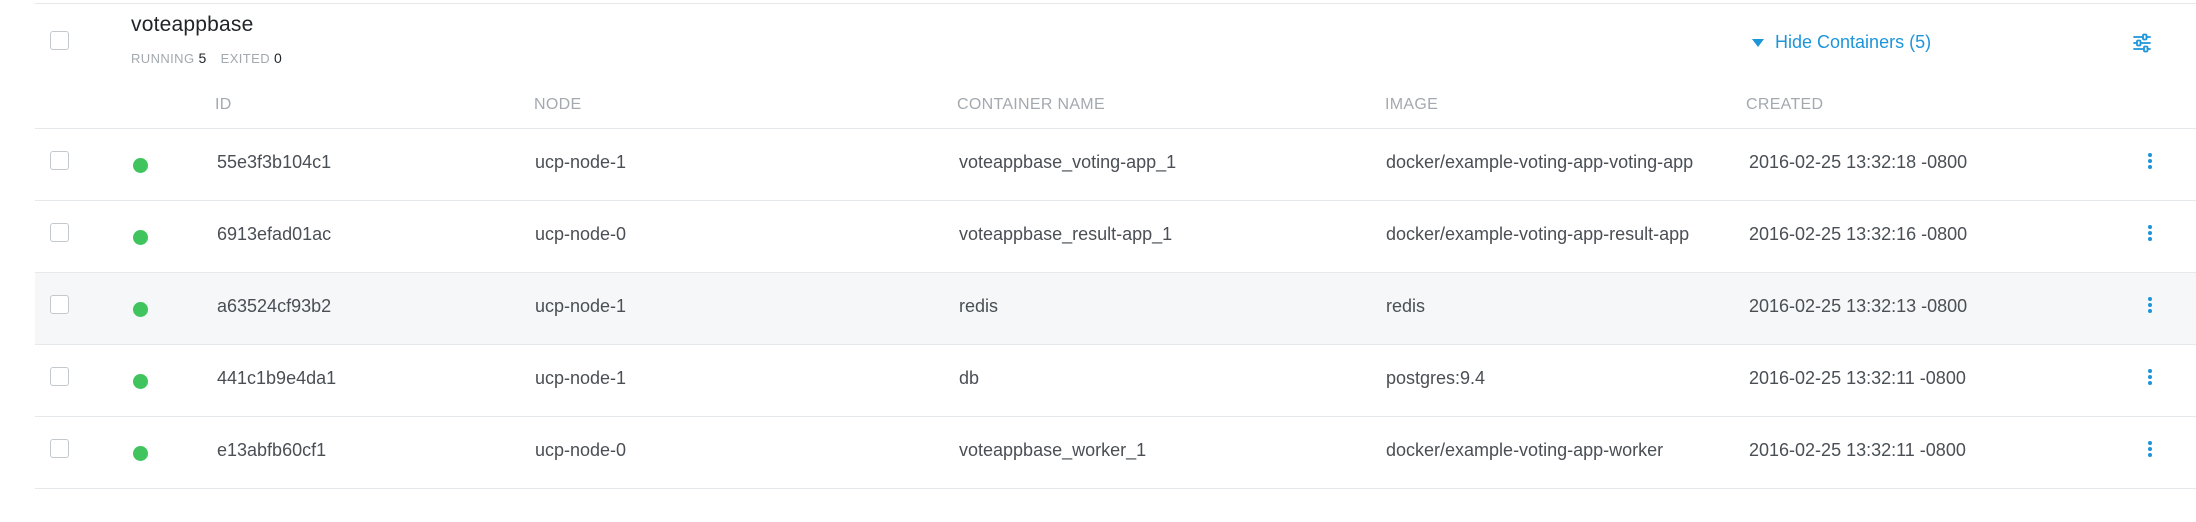  Describe the element at coordinates (202, 58) in the screenshot. I see `running-count: 5` at that location.